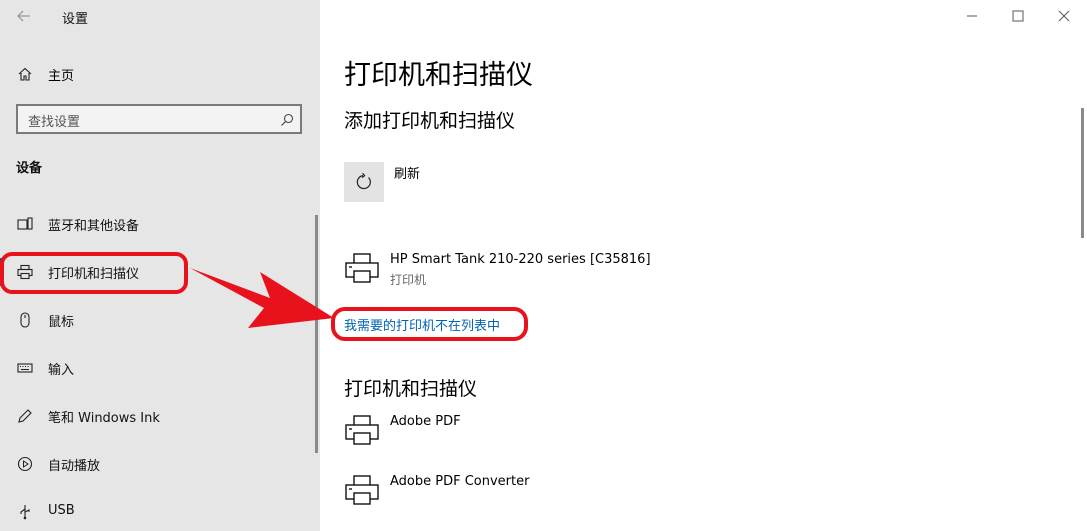 This screenshot has height=531, width=1087. Describe the element at coordinates (160, 464) in the screenshot. I see `sidebar-item-autoplay: 自动播放` at that location.